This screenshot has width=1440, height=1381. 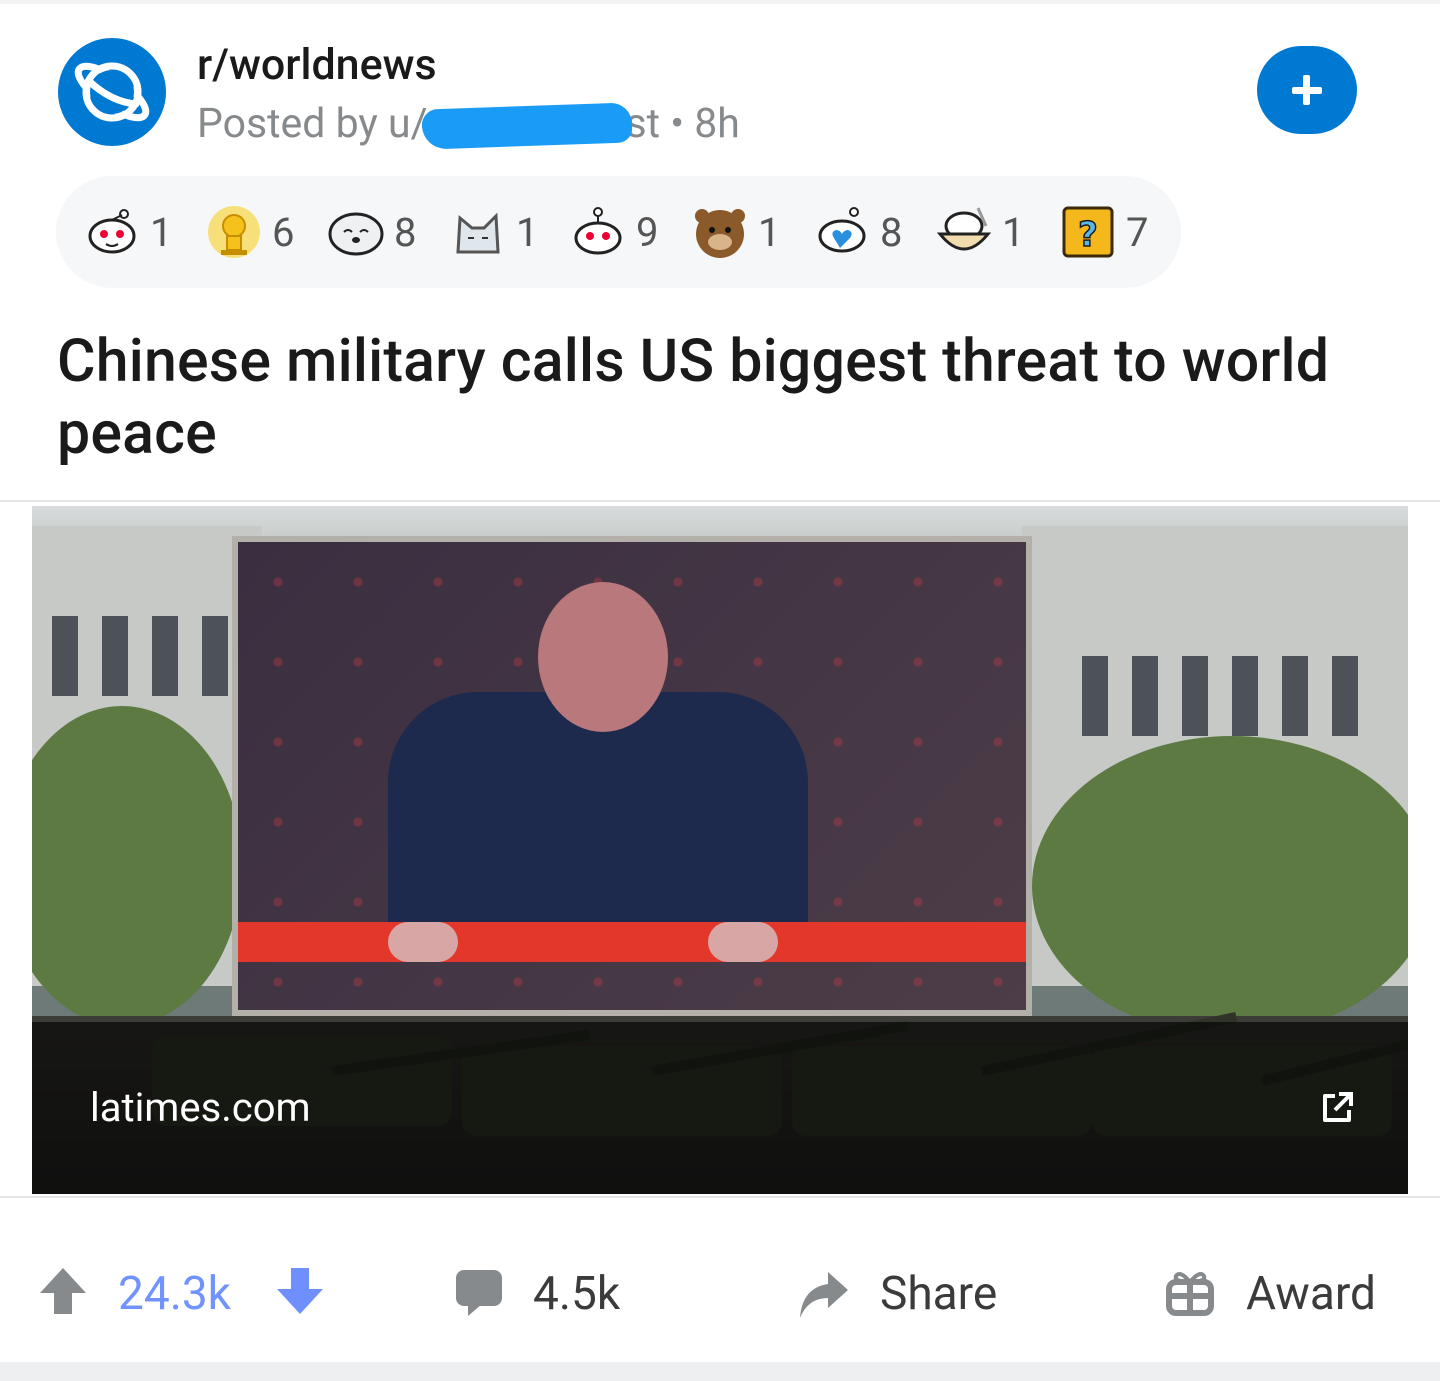 I want to click on award-bear-icon, so click(x=720, y=232).